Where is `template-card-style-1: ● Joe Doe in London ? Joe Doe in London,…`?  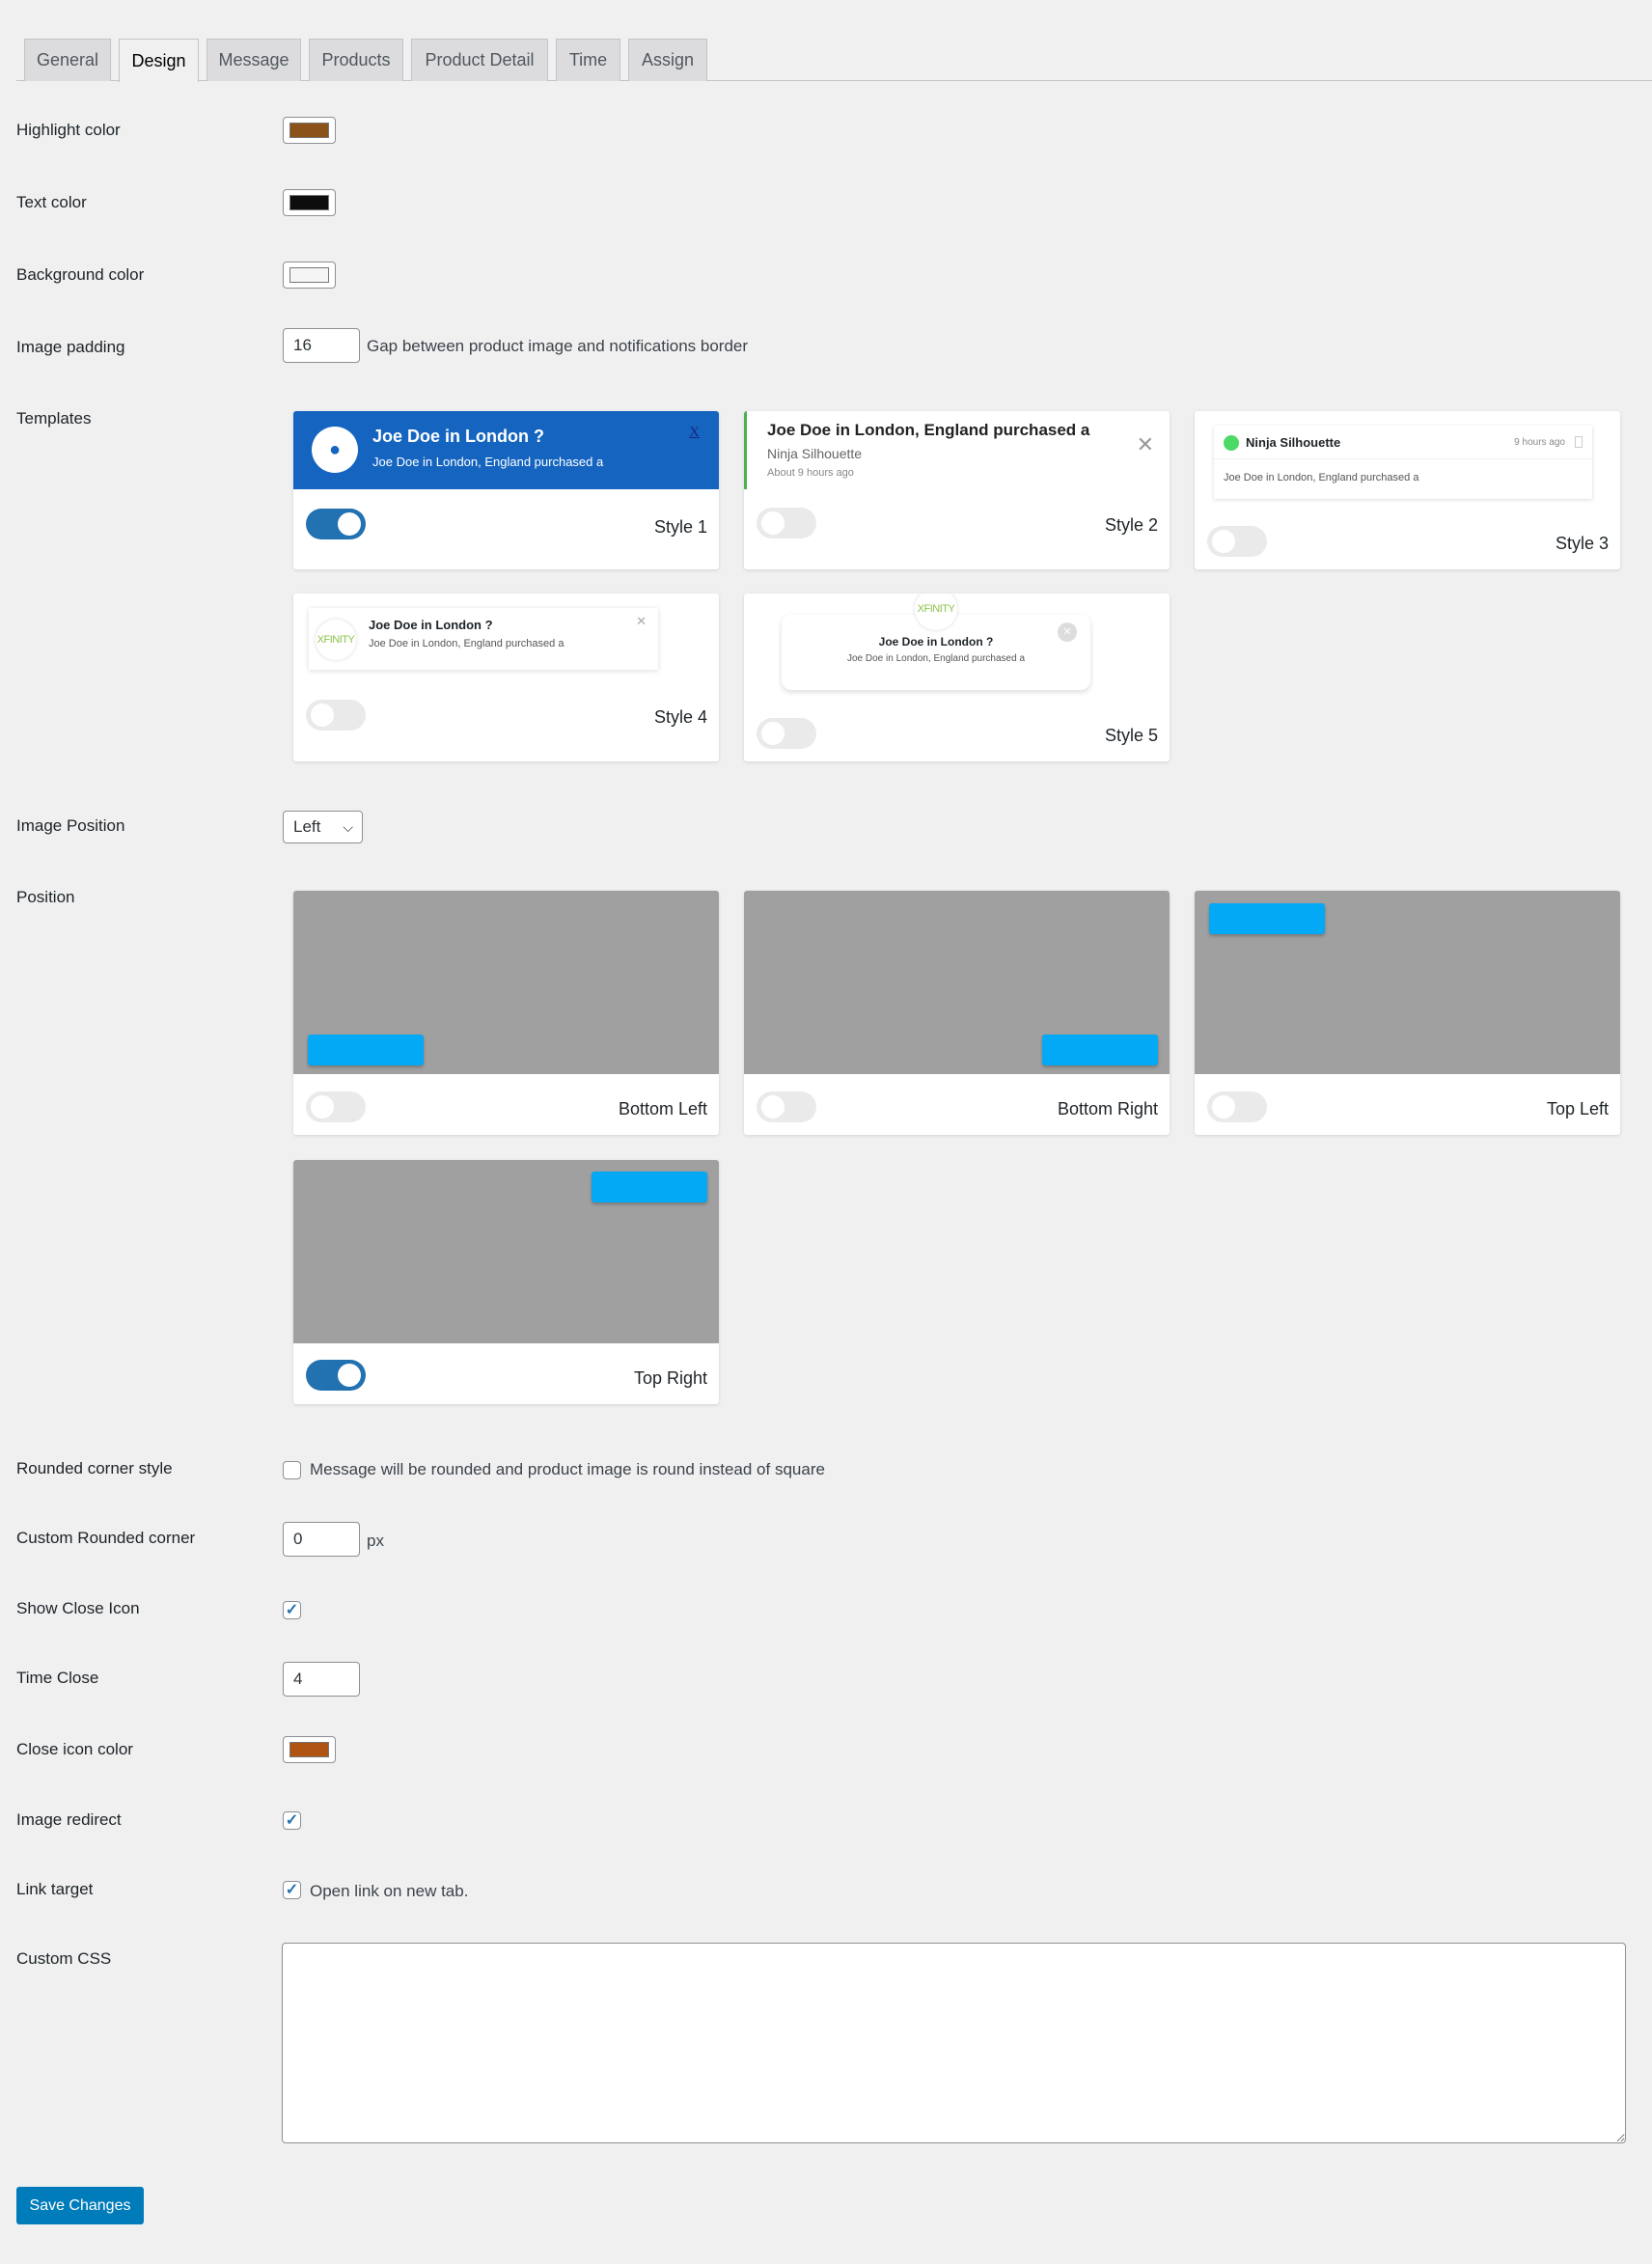 template-card-style-1: ● Joe Doe in London ? Joe Doe in London,… is located at coordinates (506, 490).